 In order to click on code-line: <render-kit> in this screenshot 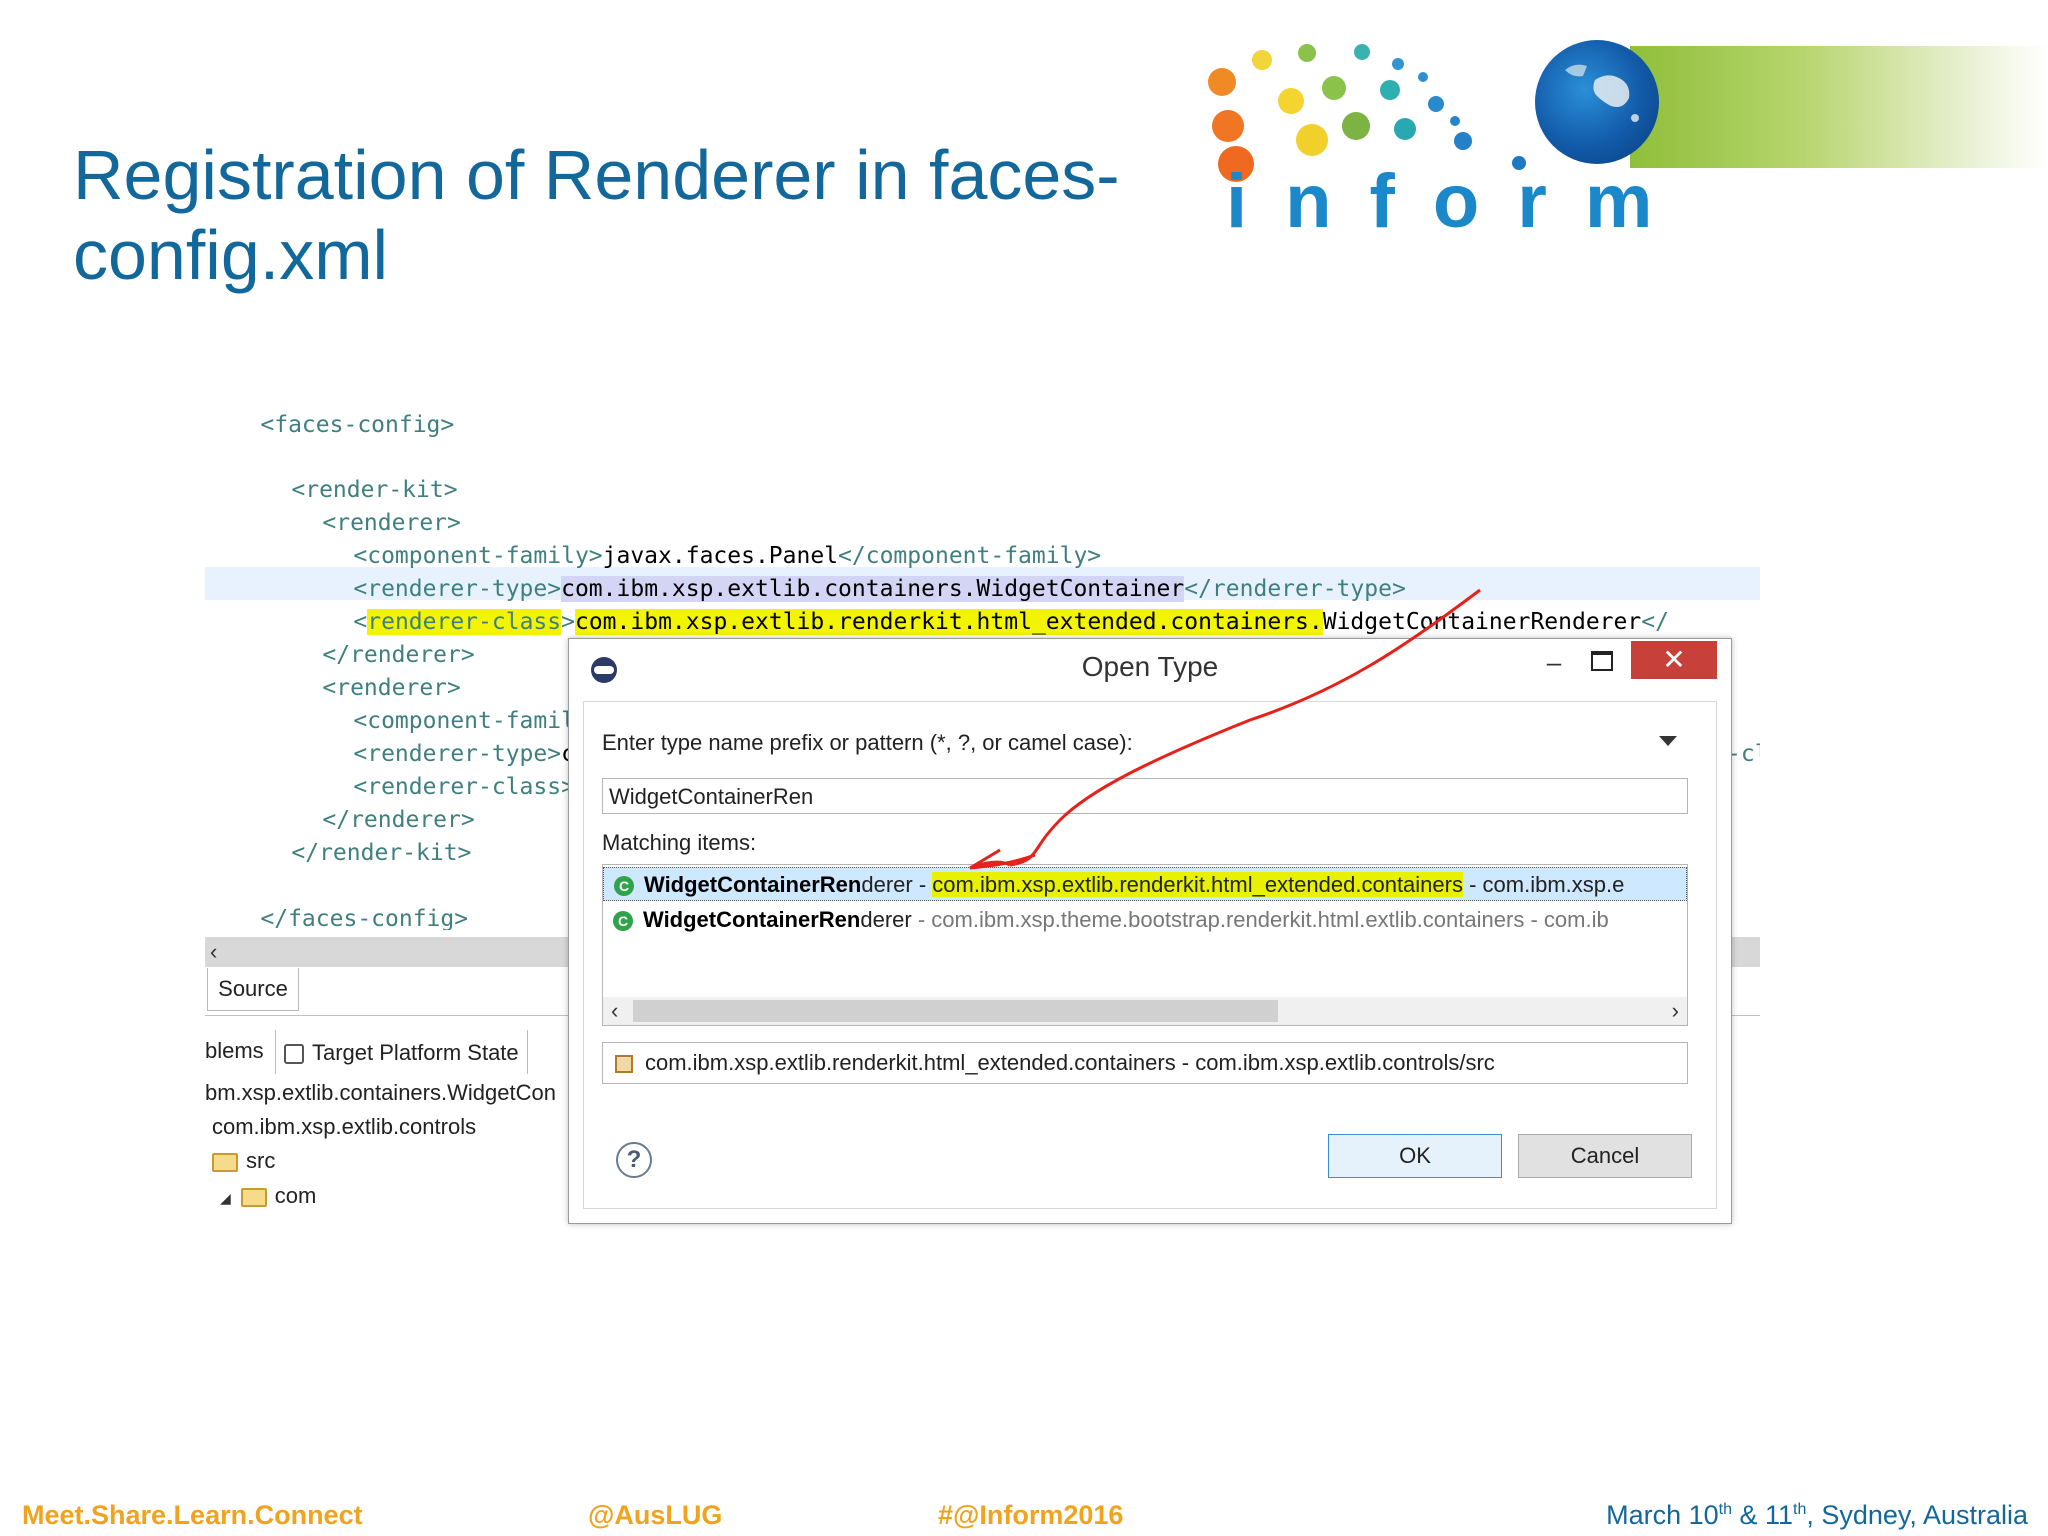, I will do `click(346, 472)`.